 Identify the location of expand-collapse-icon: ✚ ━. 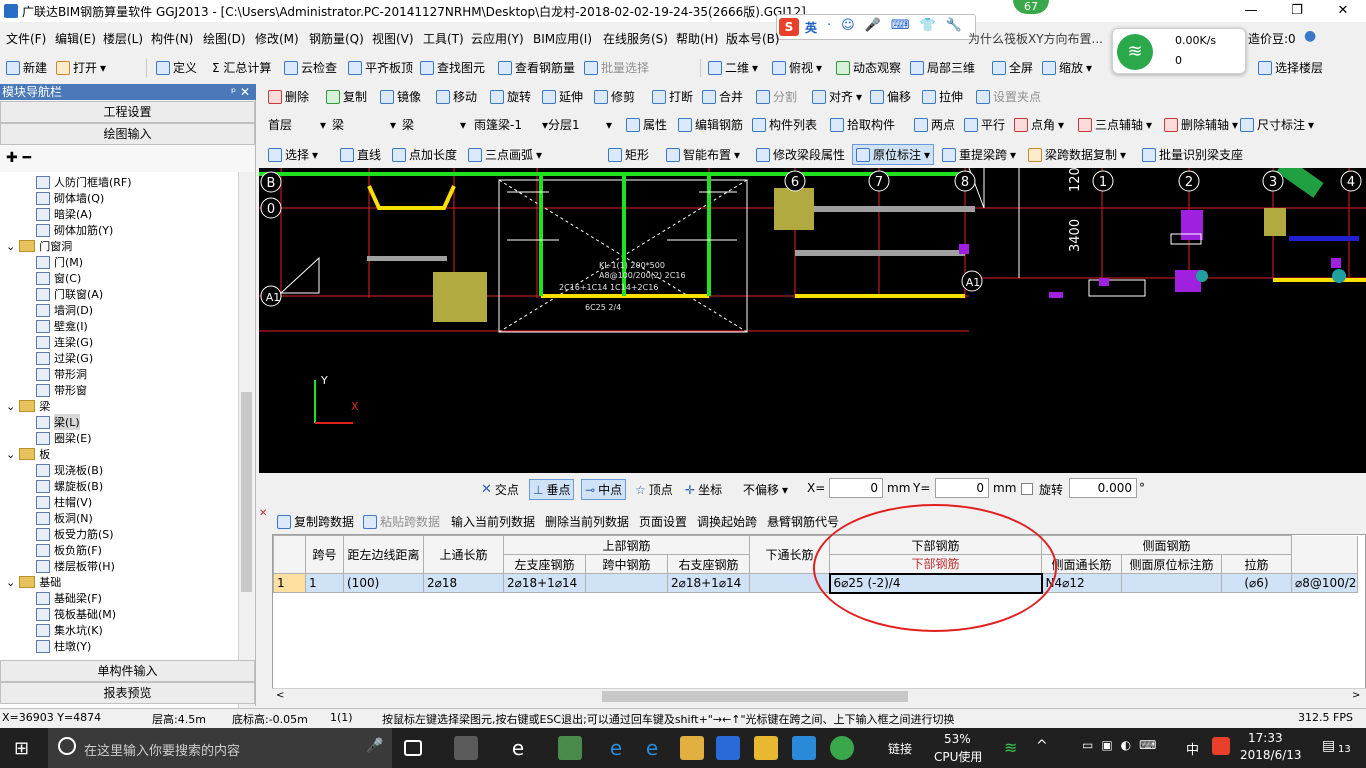
(18, 158).